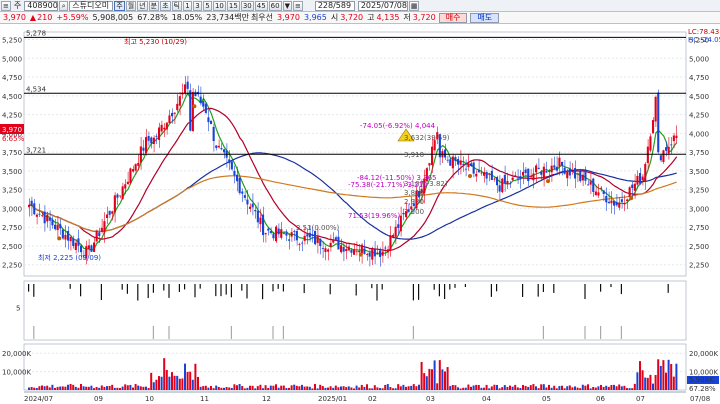 Image resolution: width=720 pixels, height=404 pixels. What do you see at coordinates (176, 5) in the screenshot?
I see `period-button-tick: 틱` at bounding box center [176, 5].